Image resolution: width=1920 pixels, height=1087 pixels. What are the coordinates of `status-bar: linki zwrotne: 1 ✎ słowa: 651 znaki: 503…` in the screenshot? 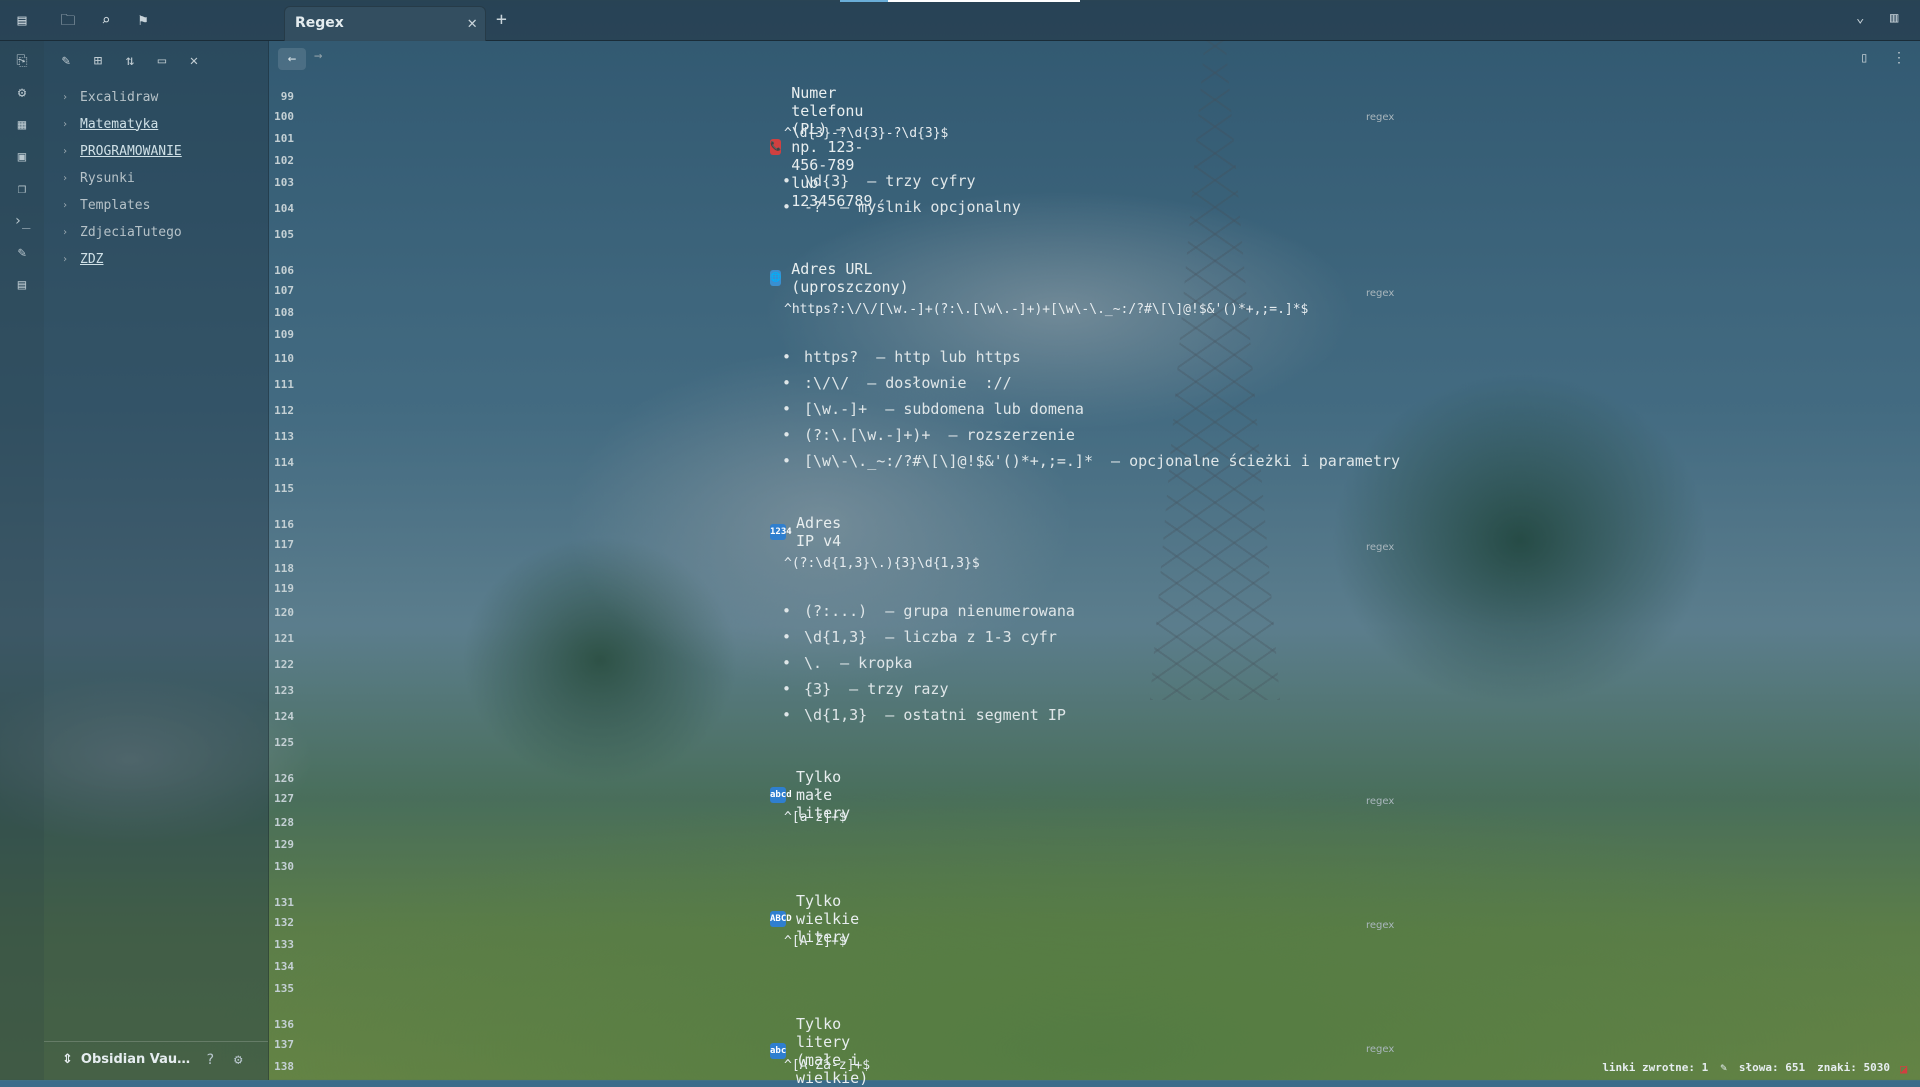 It's located at (1746, 1067).